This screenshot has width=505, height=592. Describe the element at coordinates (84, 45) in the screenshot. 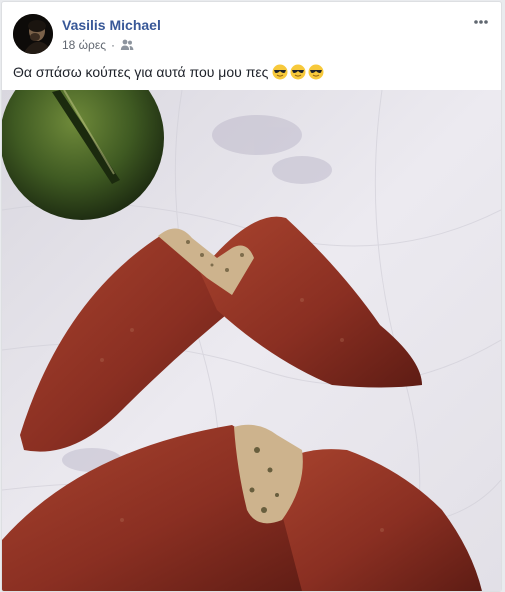

I see `post-time: 18 ώρες` at that location.